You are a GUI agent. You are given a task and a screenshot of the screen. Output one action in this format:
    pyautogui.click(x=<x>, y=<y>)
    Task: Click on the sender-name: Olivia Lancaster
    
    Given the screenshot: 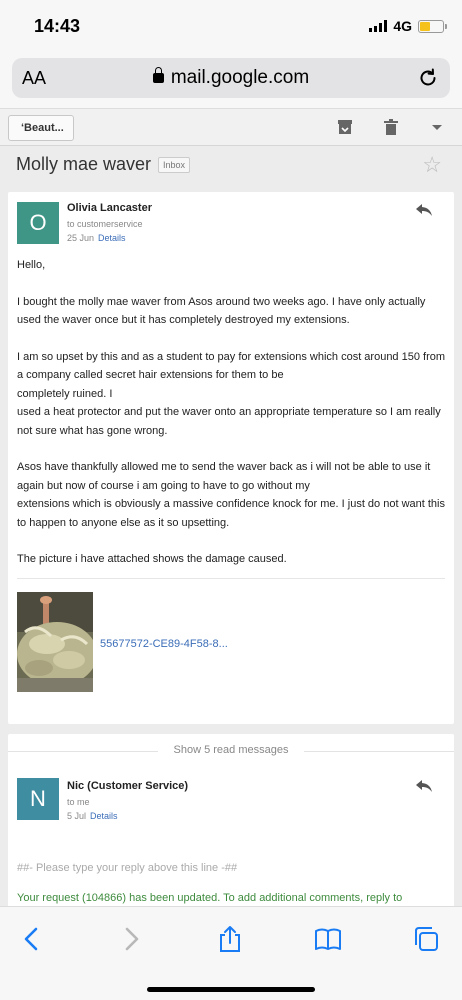 What is the action you would take?
    pyautogui.click(x=109, y=208)
    